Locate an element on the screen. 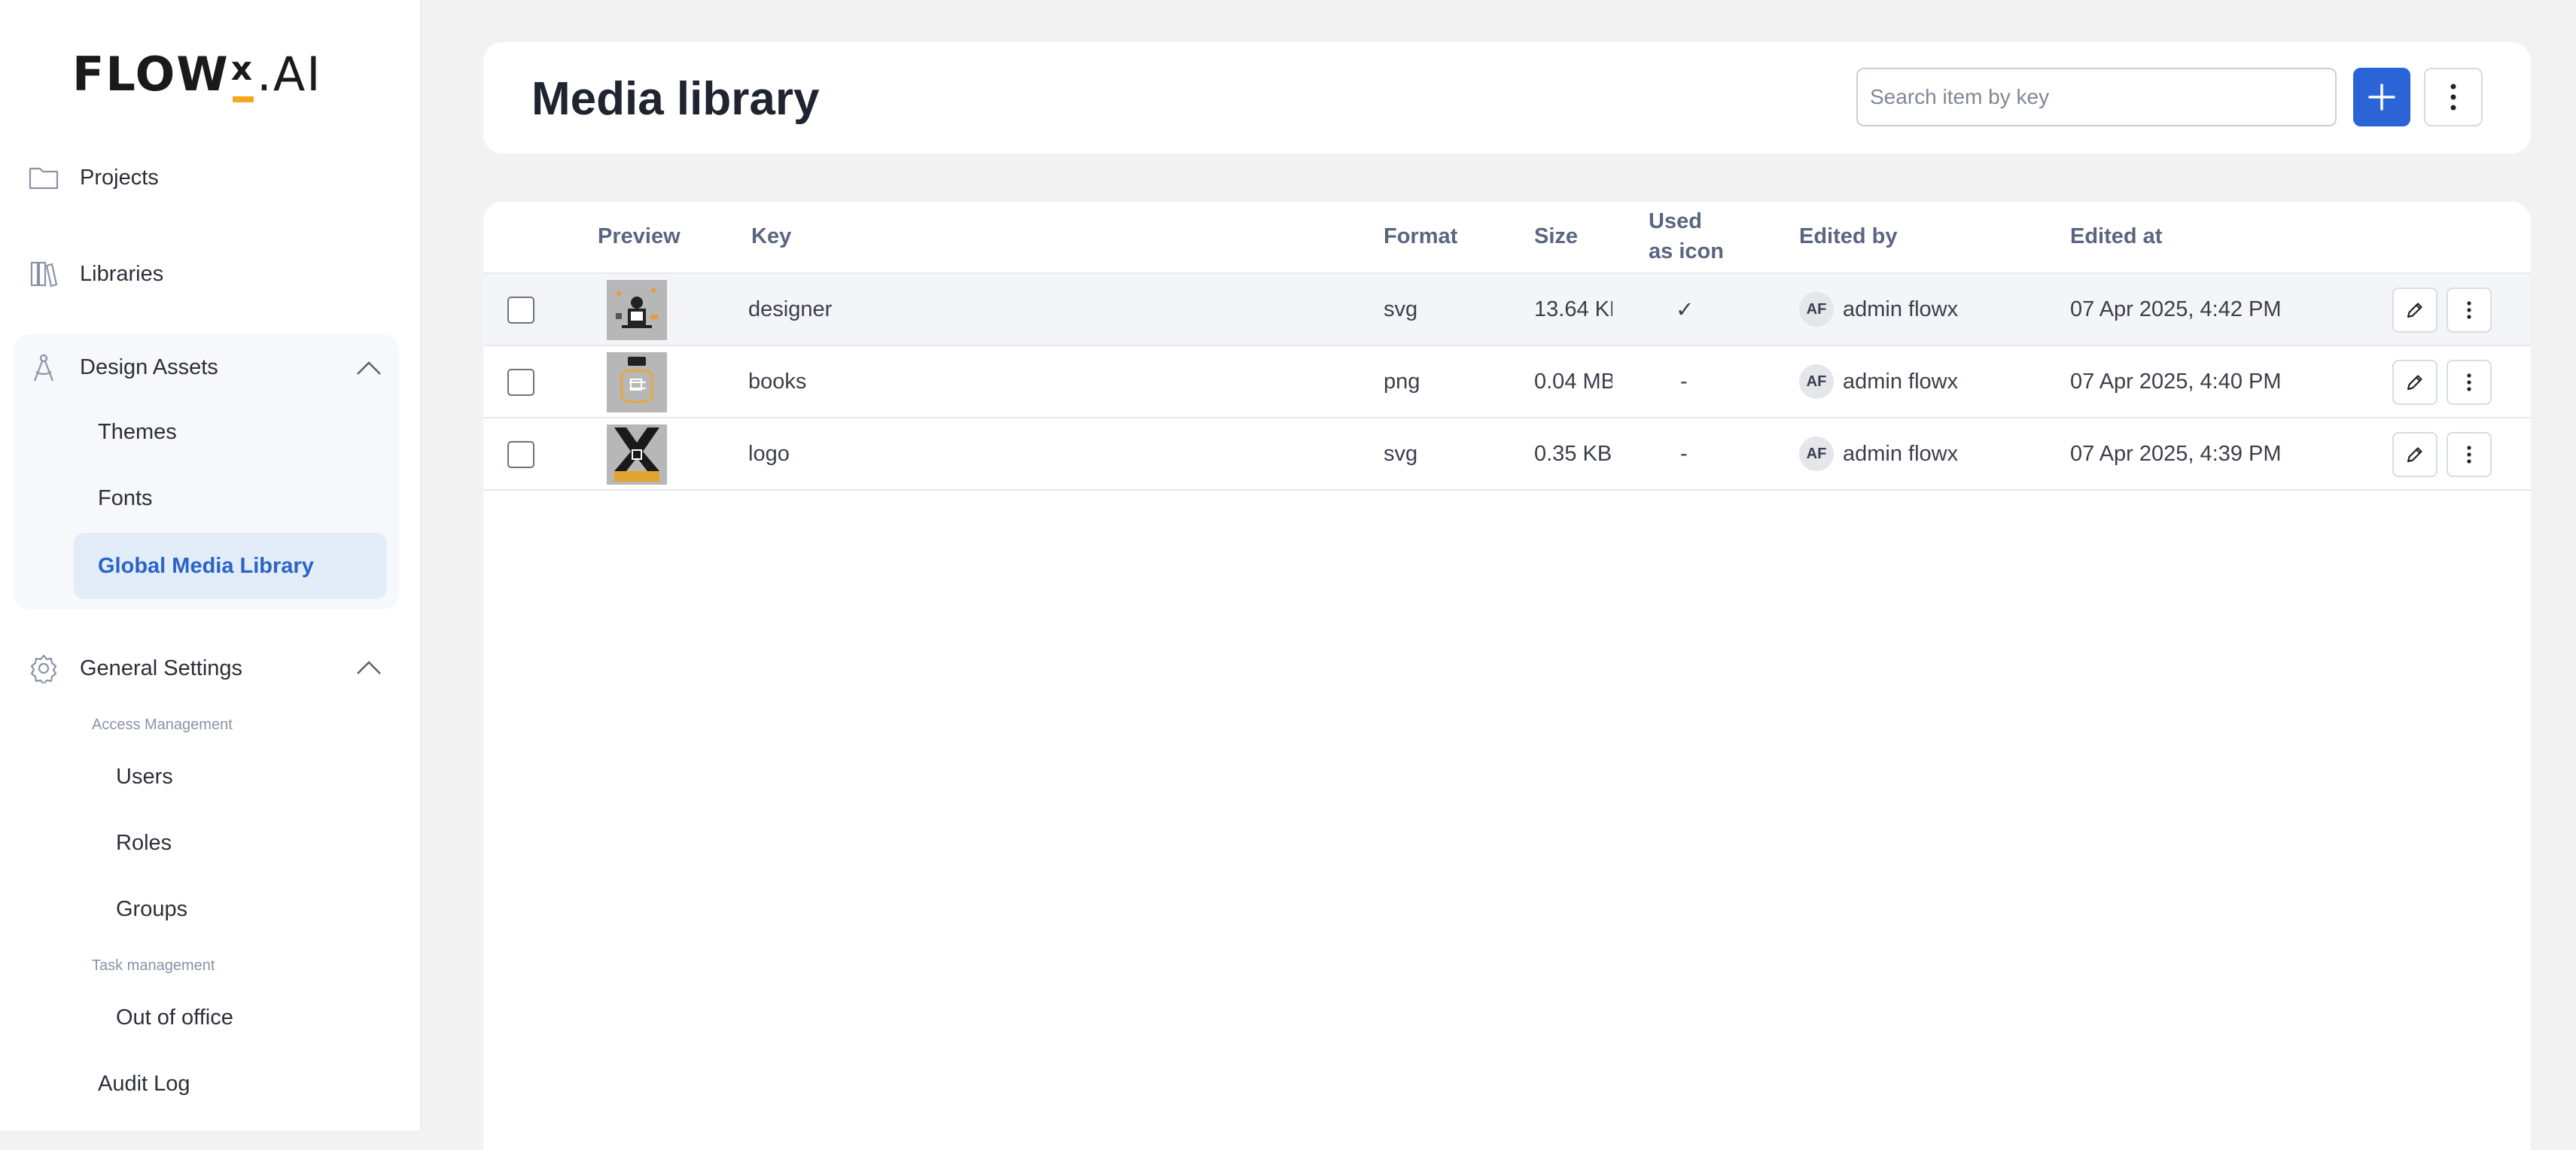 Image resolution: width=2576 pixels, height=1150 pixels. column-header-edited-by: Edited by is located at coordinates (1849, 236).